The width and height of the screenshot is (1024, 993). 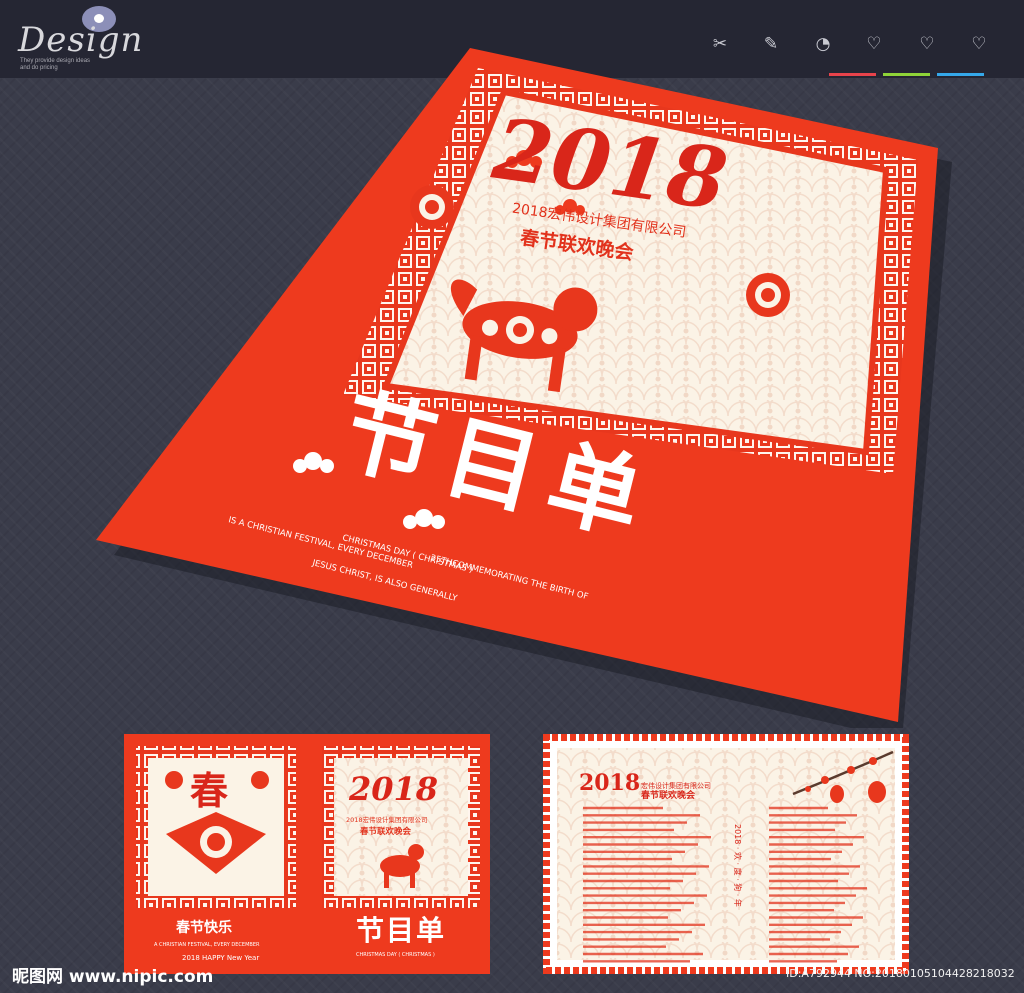 What do you see at coordinates (387, 819) in the screenshot?
I see `front-company: 2018宏伟设计集团有限公司` at bounding box center [387, 819].